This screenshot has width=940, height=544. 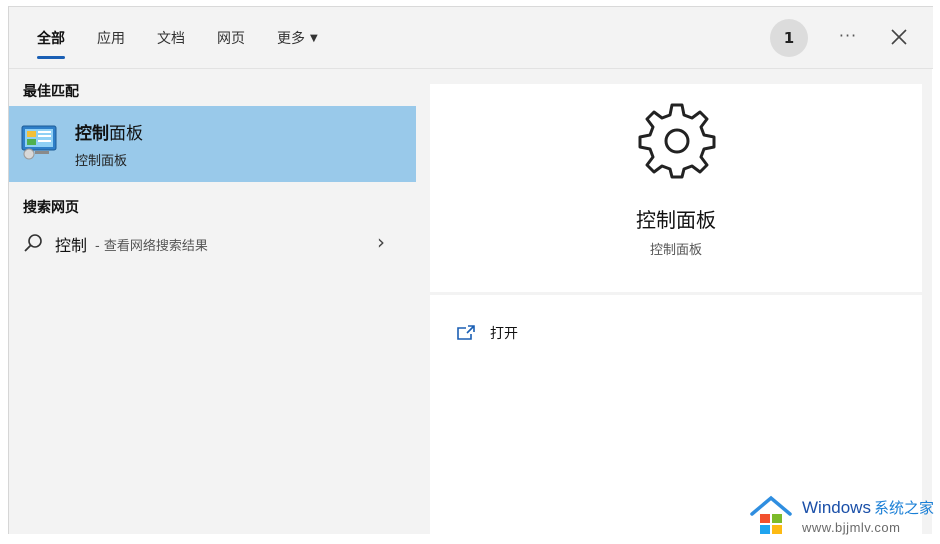 I want to click on tab-documents: 文档, so click(x=171, y=38).